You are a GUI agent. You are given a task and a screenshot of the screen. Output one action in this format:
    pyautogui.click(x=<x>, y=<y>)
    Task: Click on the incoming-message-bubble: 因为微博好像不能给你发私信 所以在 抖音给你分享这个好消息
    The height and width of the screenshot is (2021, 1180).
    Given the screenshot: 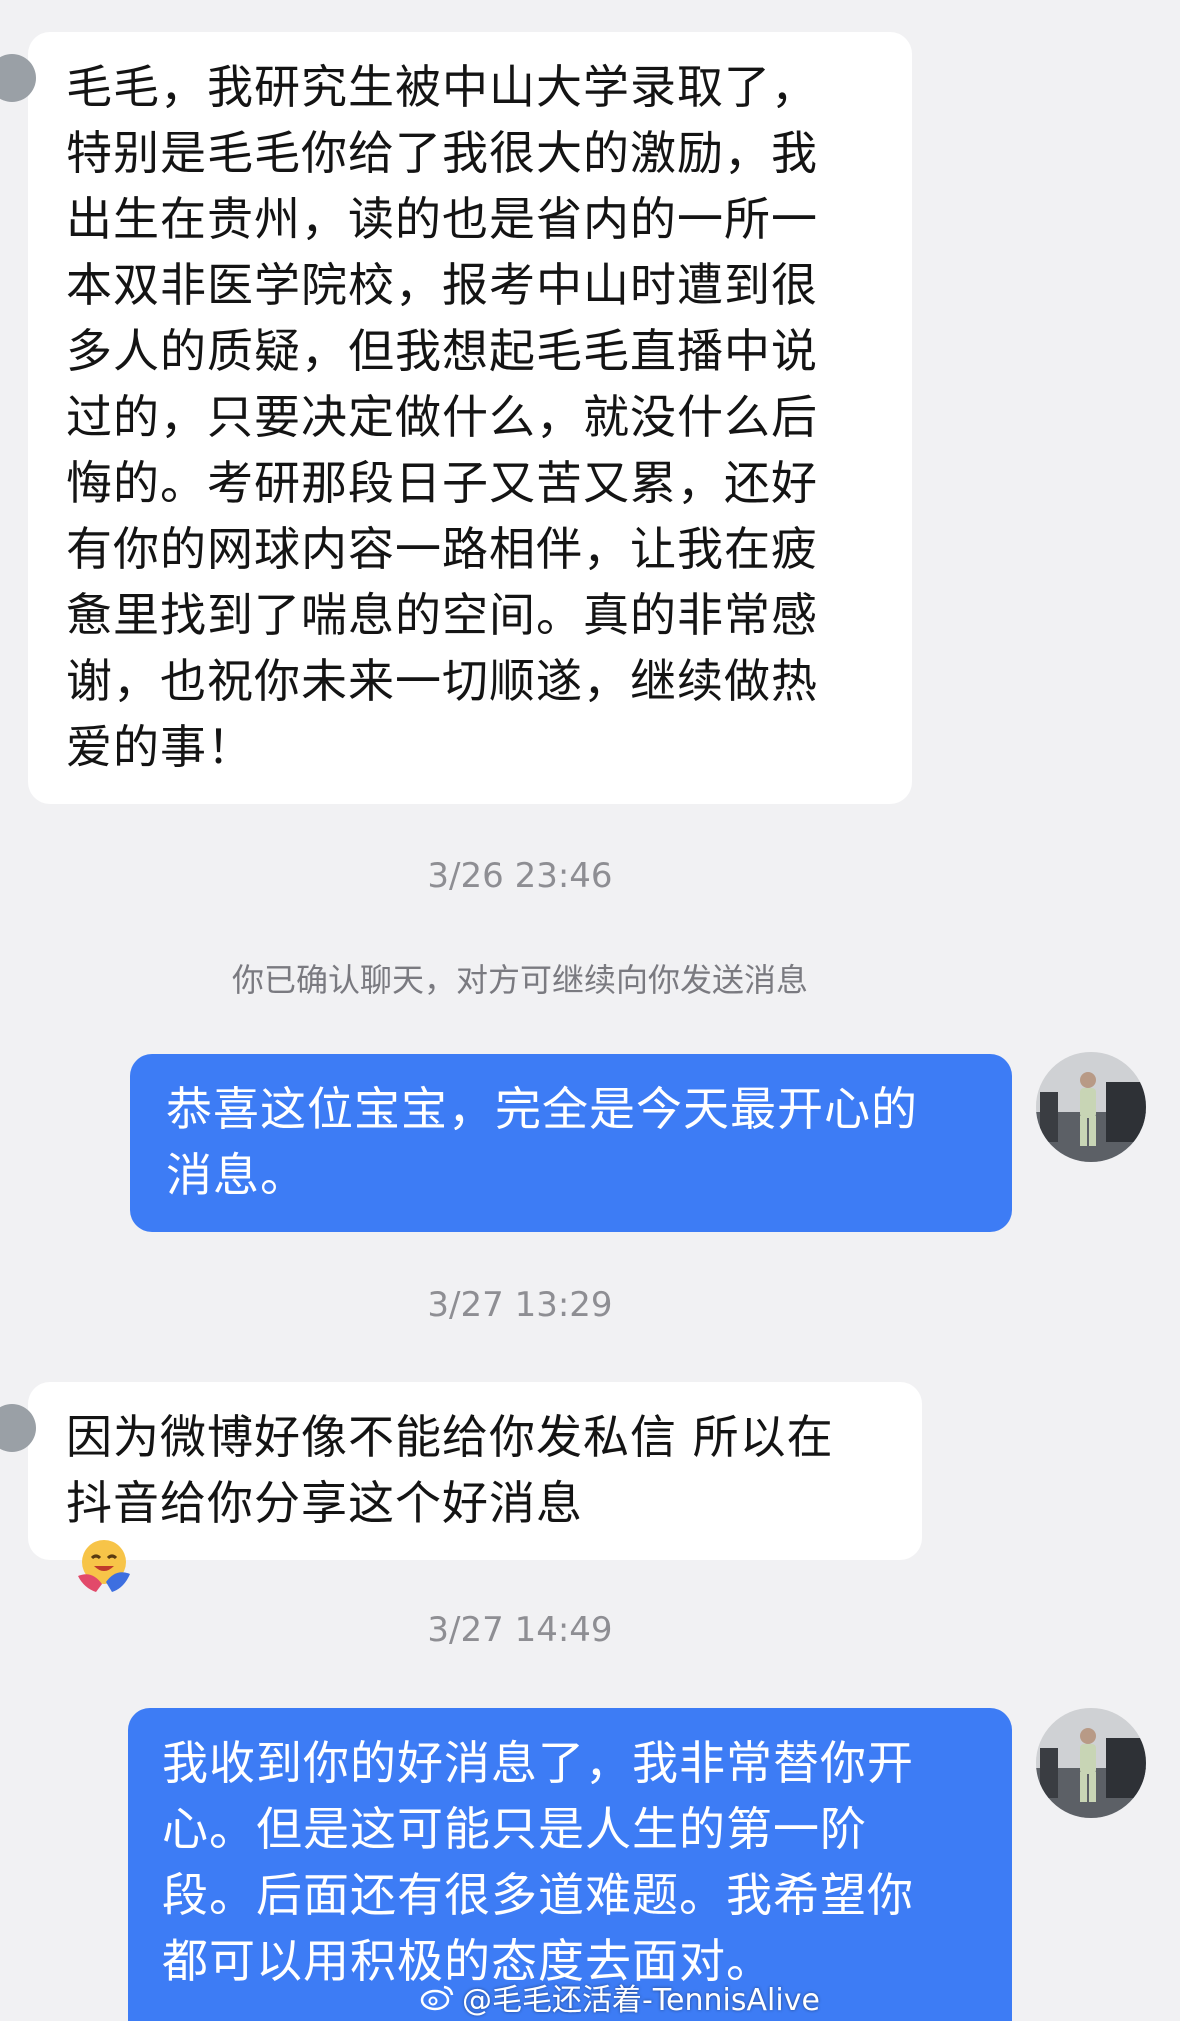 What is the action you would take?
    pyautogui.click(x=461, y=1487)
    